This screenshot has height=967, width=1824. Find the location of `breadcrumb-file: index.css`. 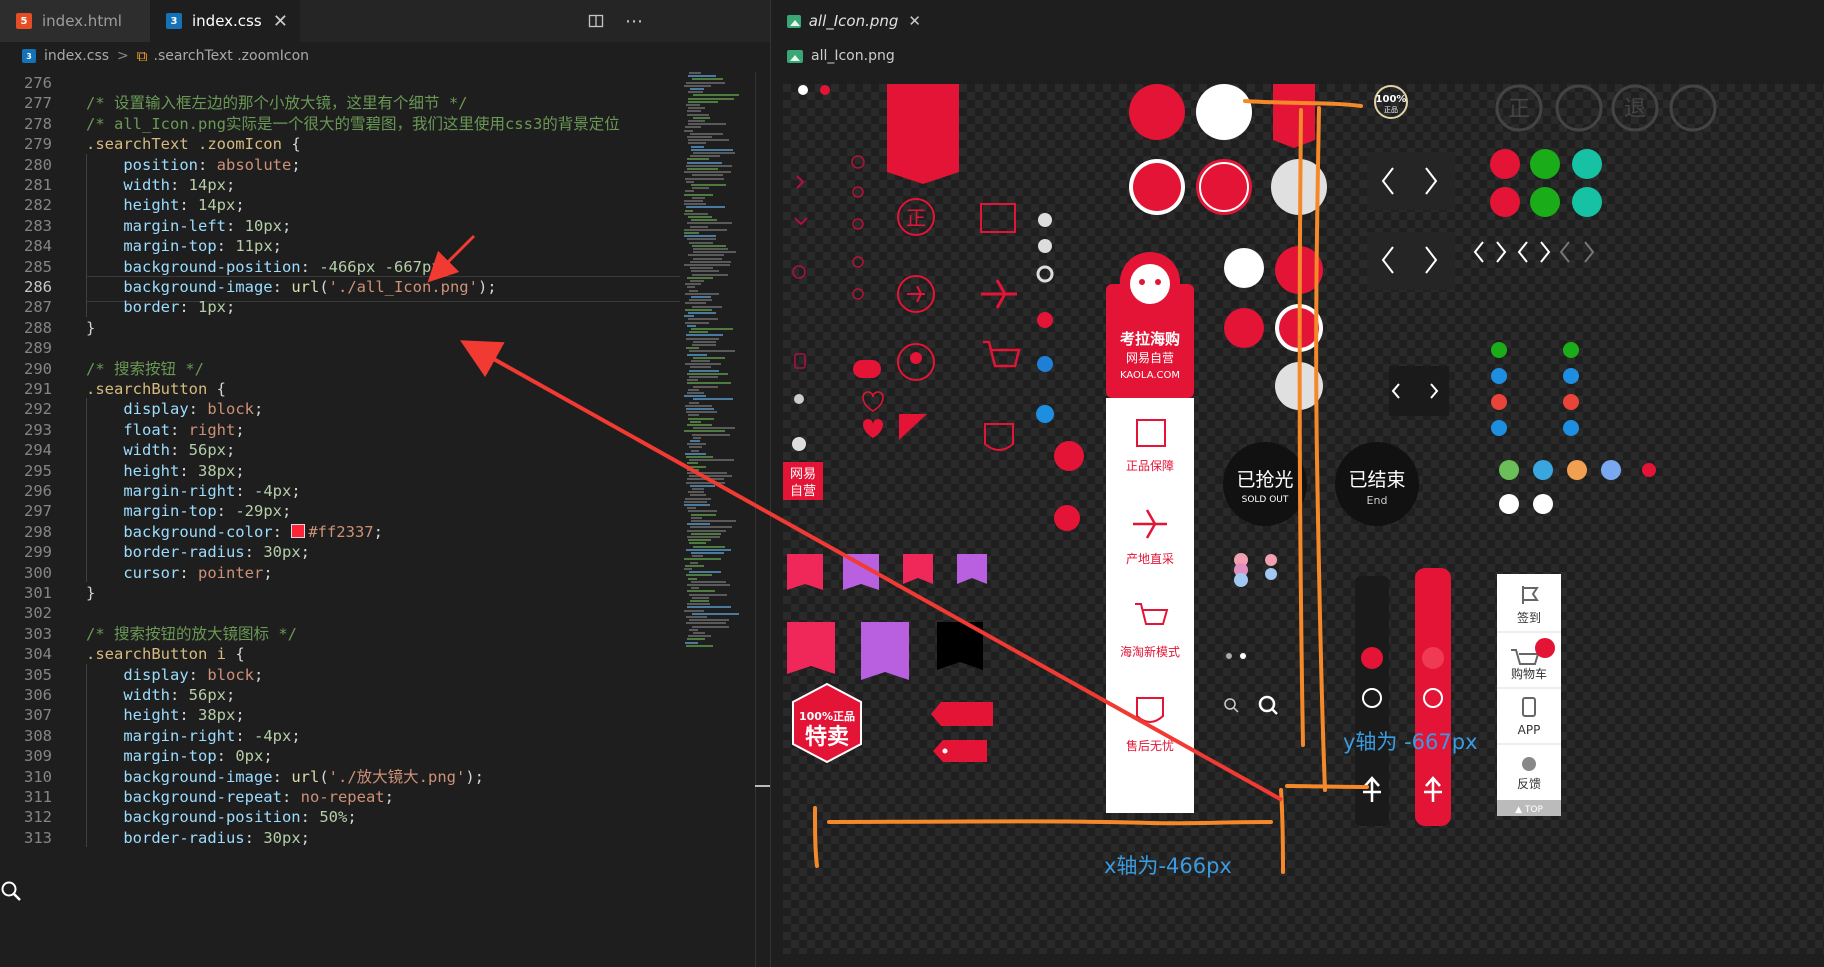

breadcrumb-file: index.css is located at coordinates (76, 56).